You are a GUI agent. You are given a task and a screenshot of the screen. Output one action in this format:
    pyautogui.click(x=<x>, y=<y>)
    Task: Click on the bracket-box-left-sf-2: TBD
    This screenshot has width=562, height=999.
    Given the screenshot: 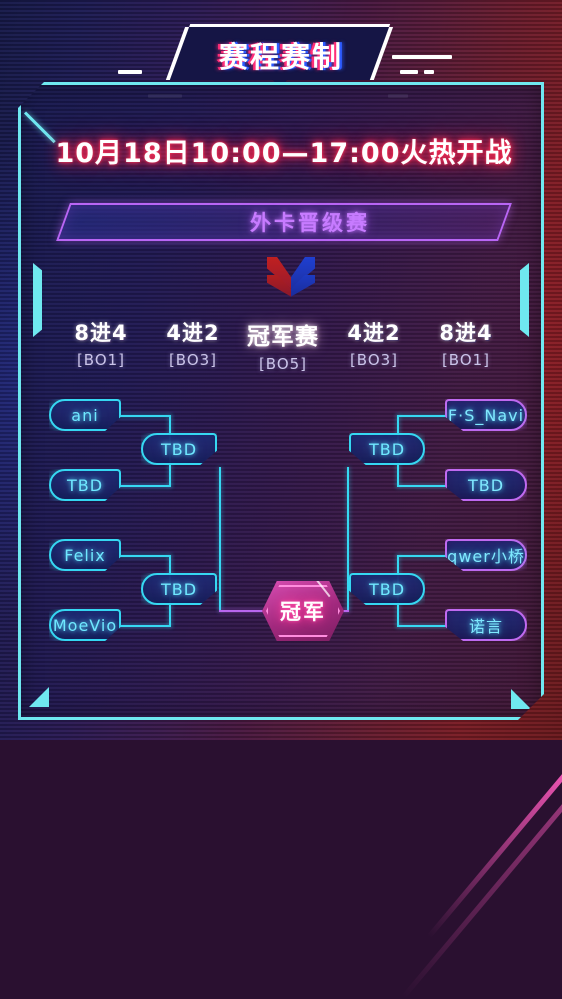 What is the action you would take?
    pyautogui.click(x=179, y=589)
    